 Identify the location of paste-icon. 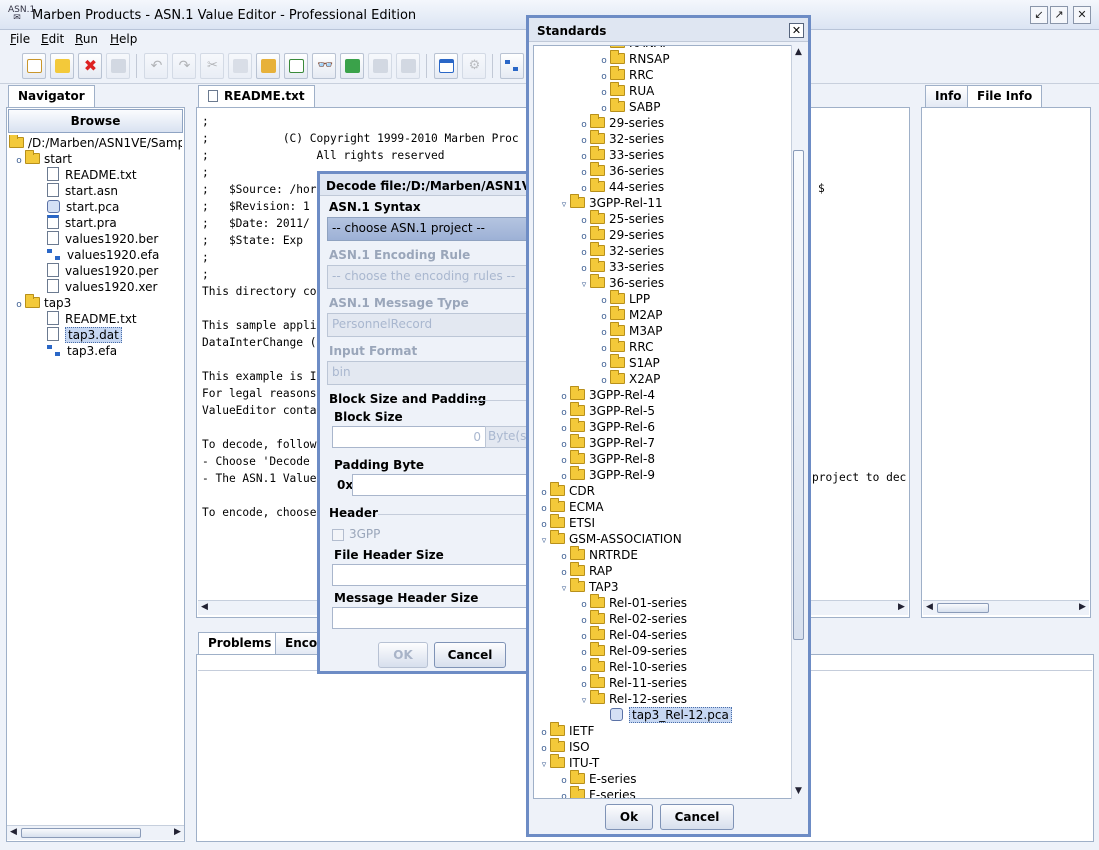
(268, 66).